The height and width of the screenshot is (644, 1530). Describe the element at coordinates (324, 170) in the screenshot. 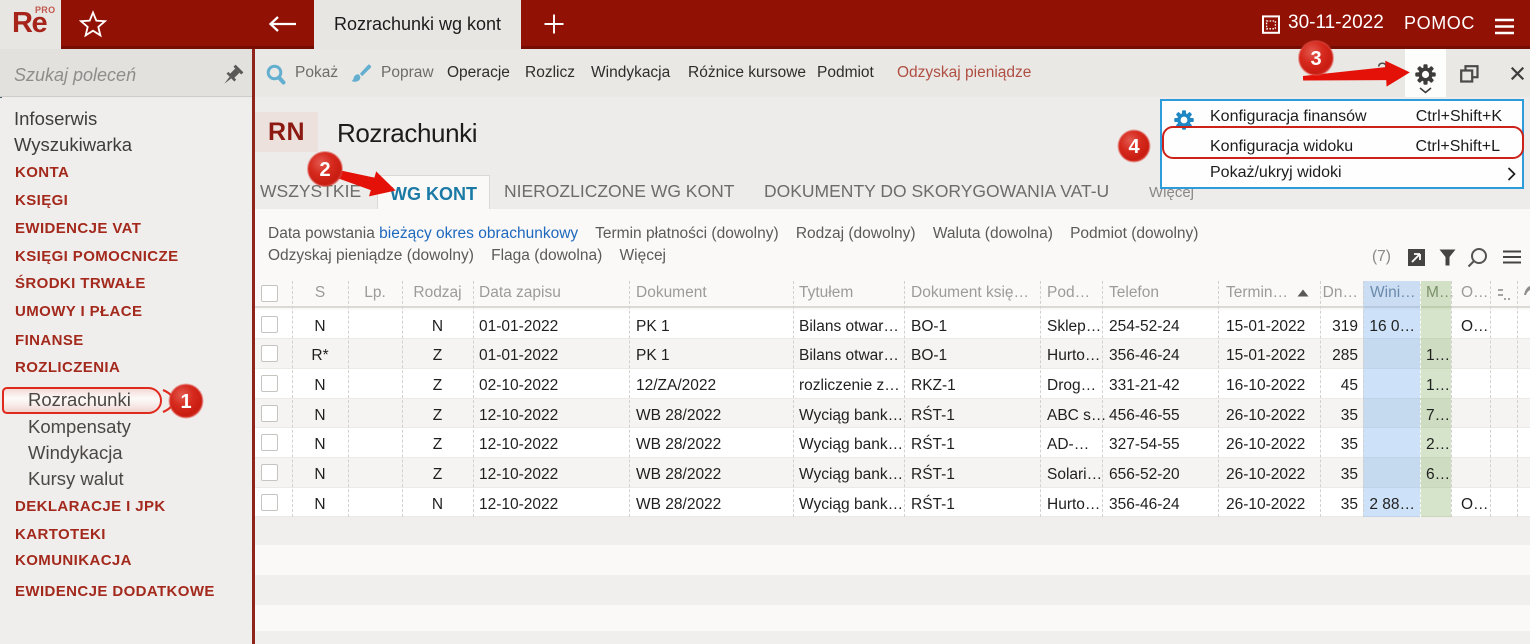

I see `svg-text: 2` at that location.